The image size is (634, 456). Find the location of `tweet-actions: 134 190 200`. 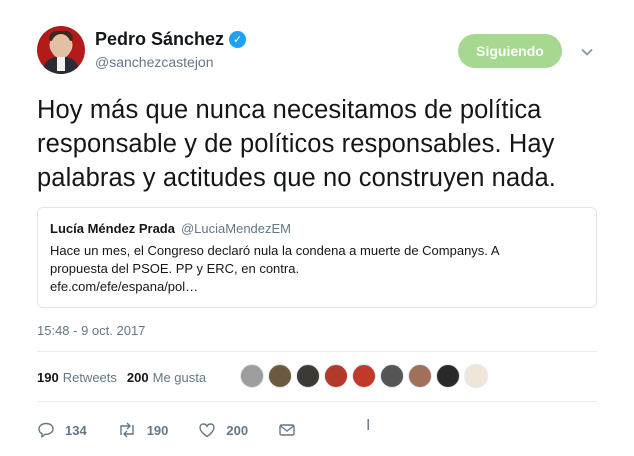

tweet-actions: 134 190 200 is located at coordinates (181, 430).